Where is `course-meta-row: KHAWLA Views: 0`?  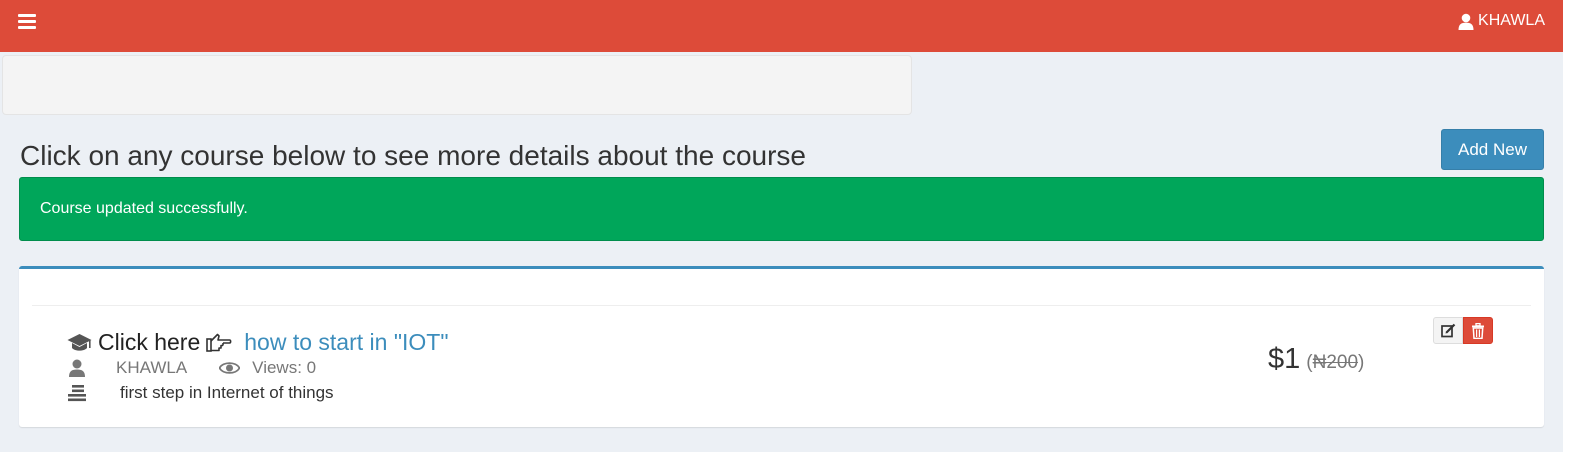
course-meta-row: KHAWLA Views: 0 is located at coordinates (191, 368).